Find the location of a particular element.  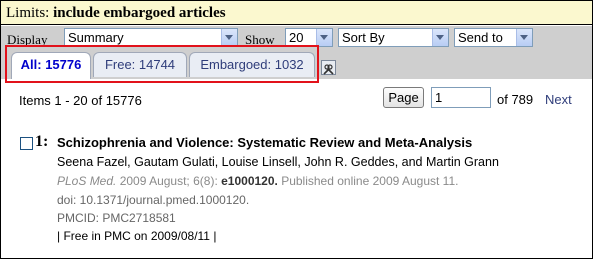

next-link: Next is located at coordinates (558, 99).